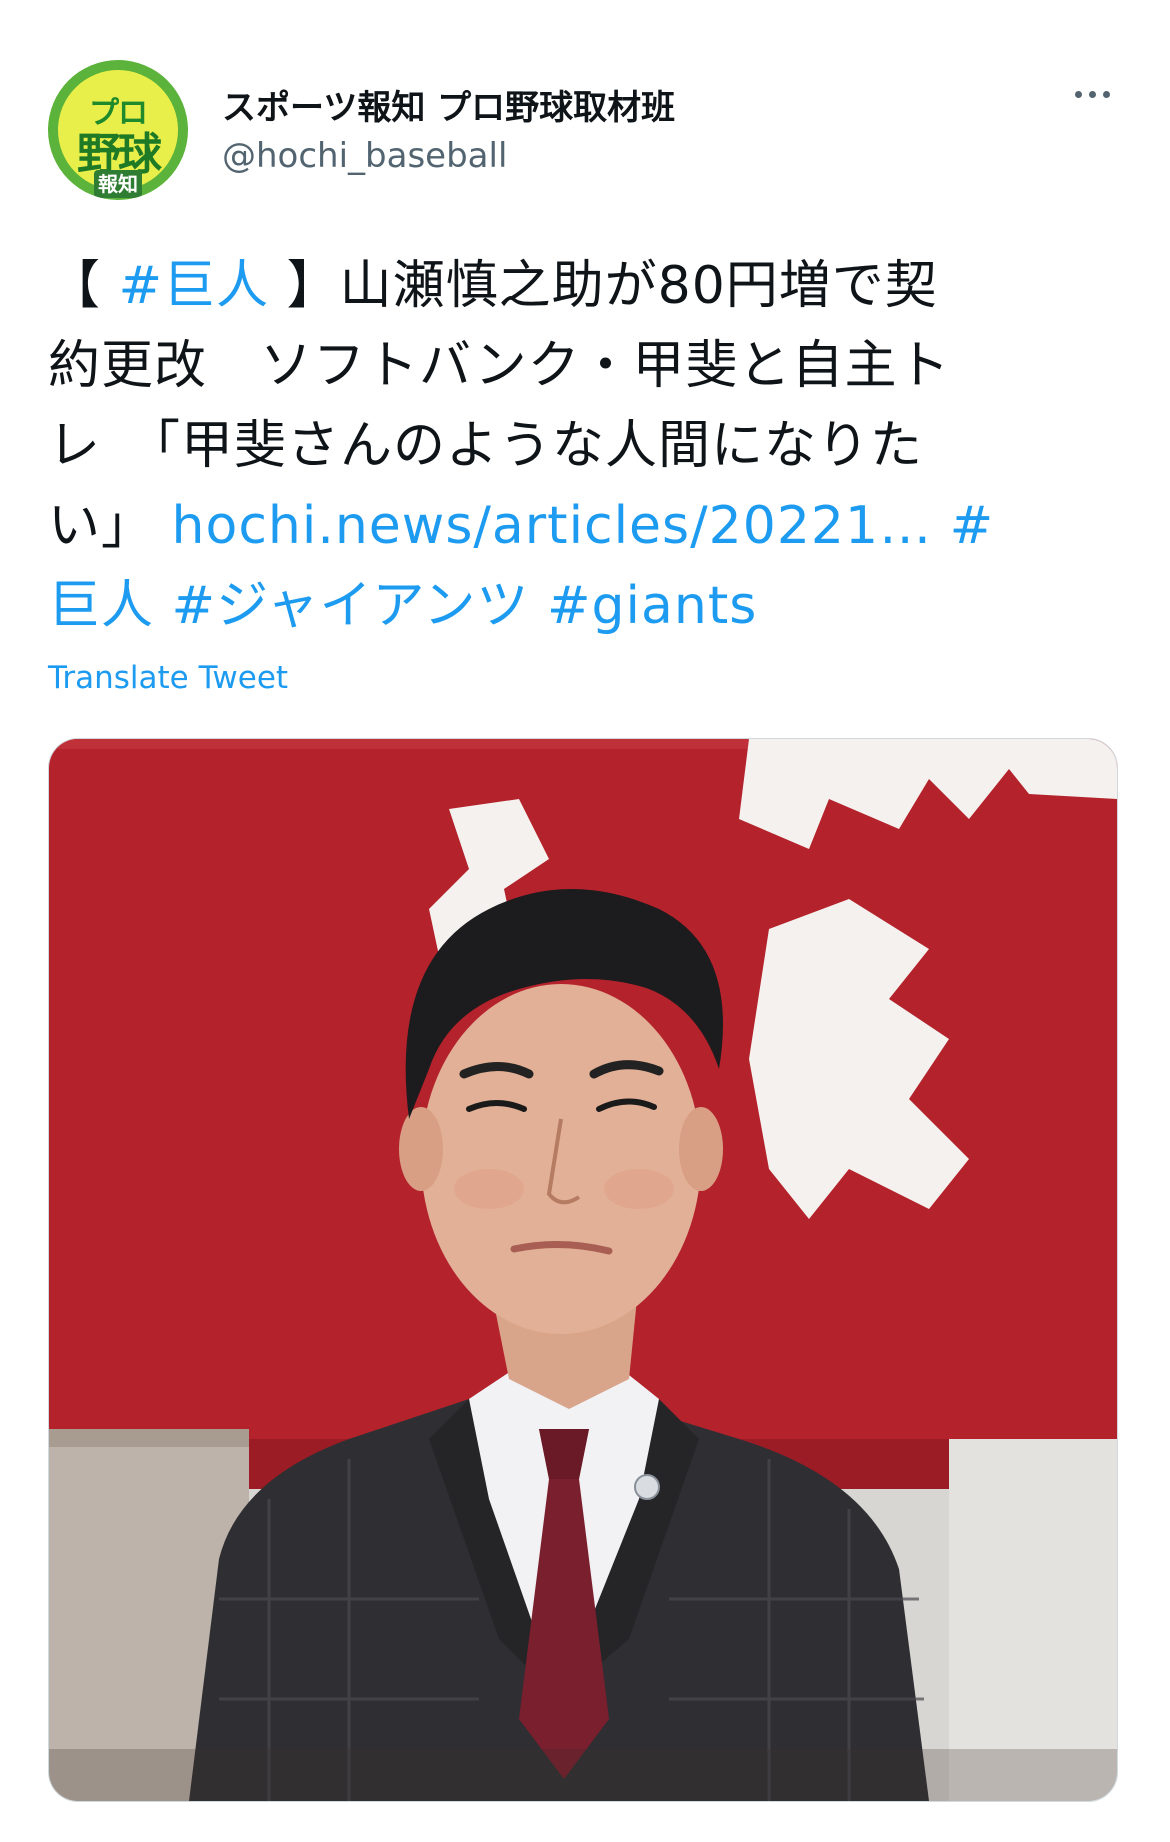 The image size is (1170, 1842). I want to click on display-name: スポーツ報知 プロ野球取材班, so click(448, 104).